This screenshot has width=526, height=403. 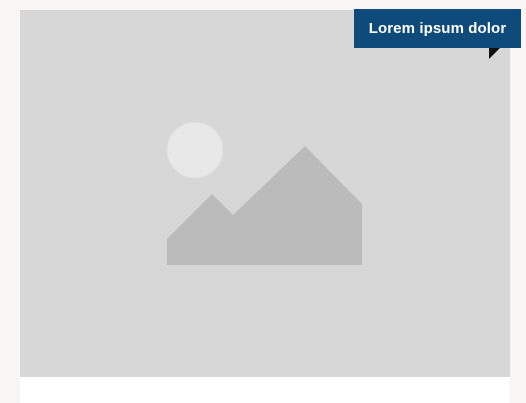 I want to click on sun-shape, so click(x=195, y=150).